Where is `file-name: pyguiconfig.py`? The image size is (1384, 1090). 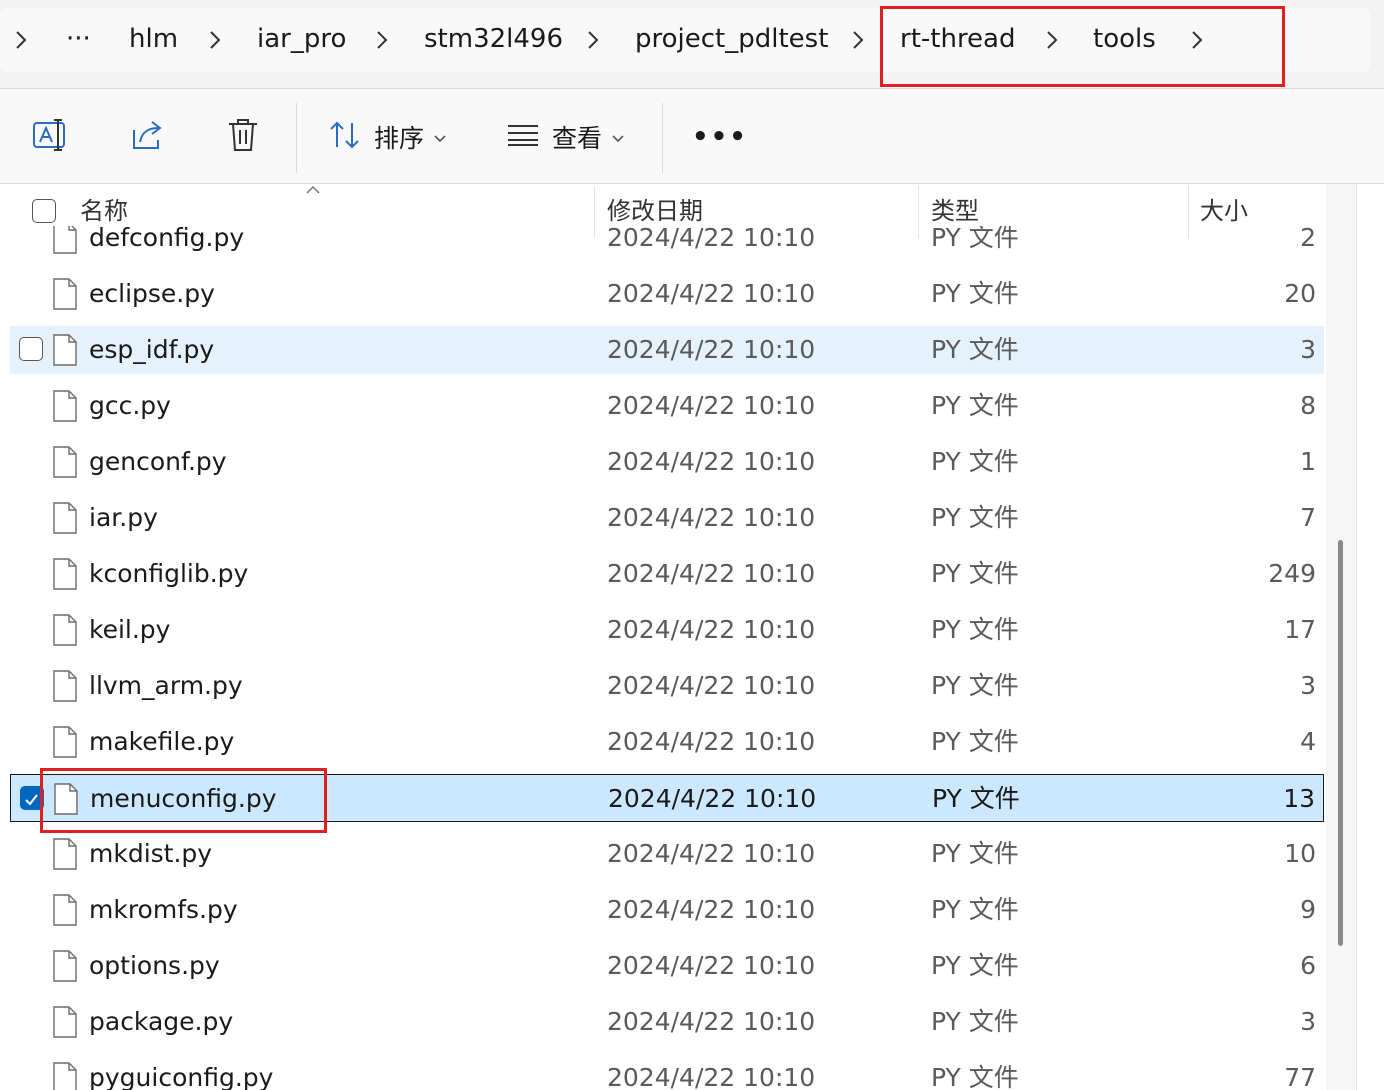
file-name: pyguiconfig.py is located at coordinates (181, 1076).